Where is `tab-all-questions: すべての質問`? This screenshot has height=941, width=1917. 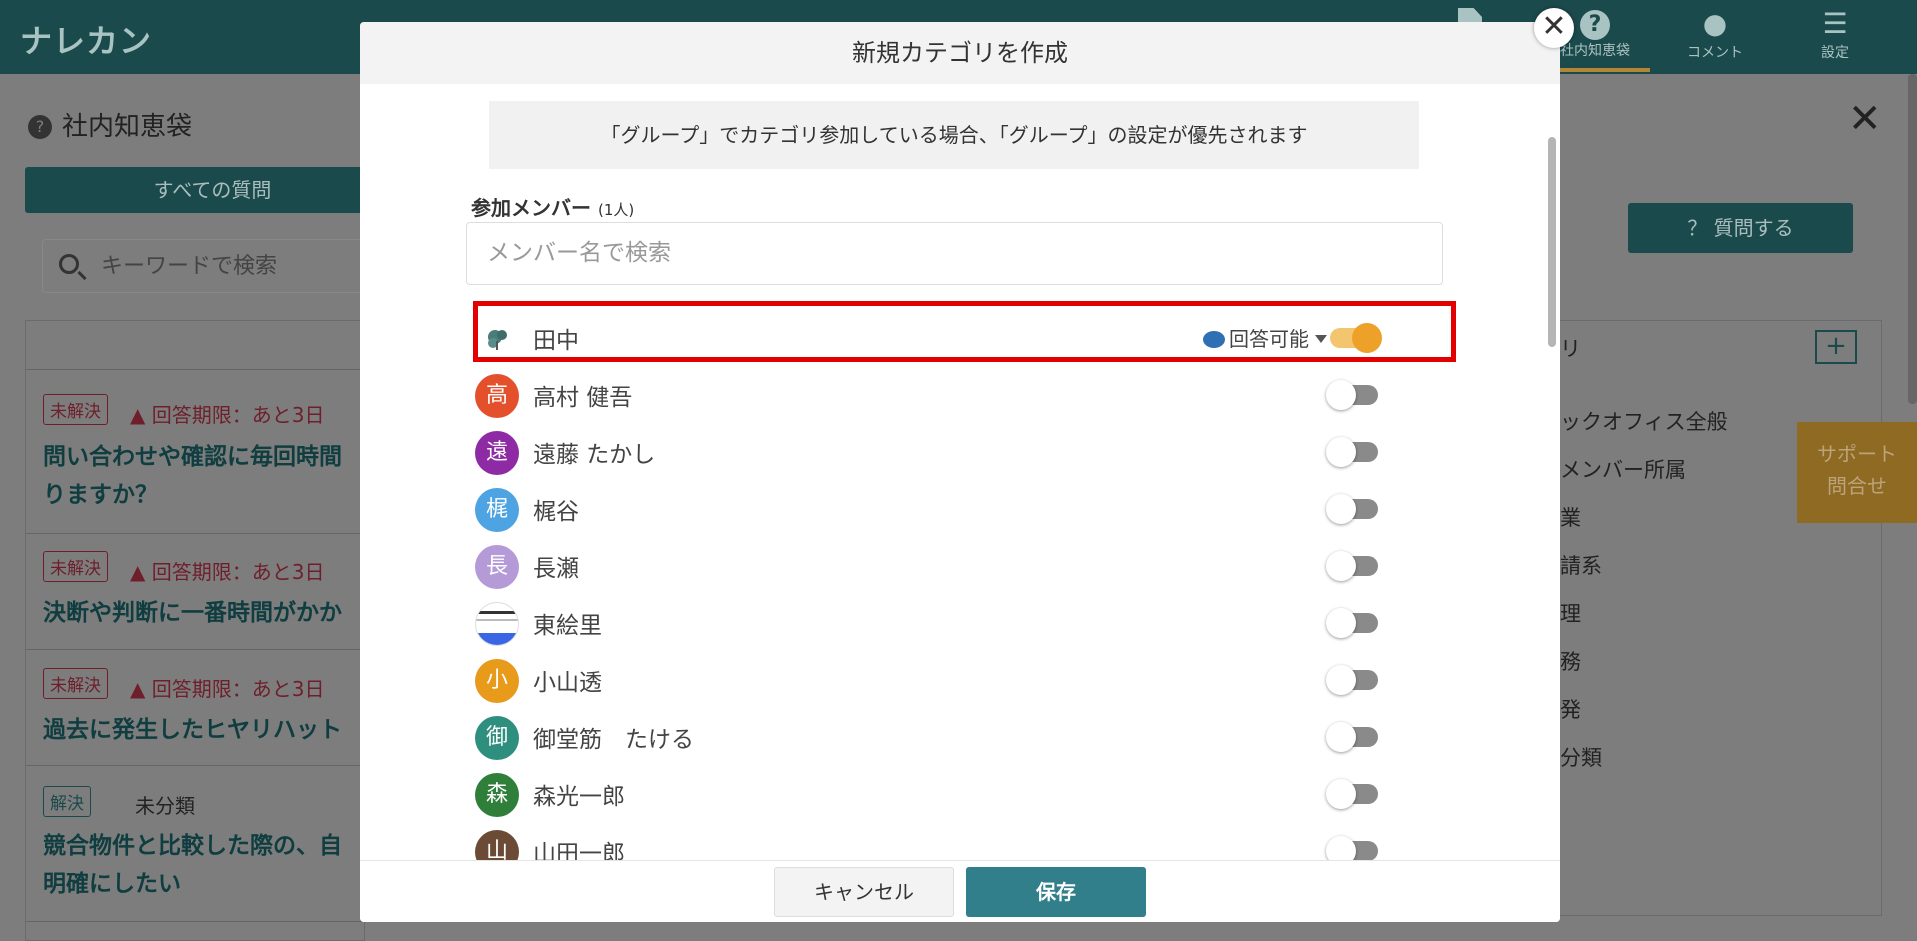 tab-all-questions: すべての質問 is located at coordinates (212, 190).